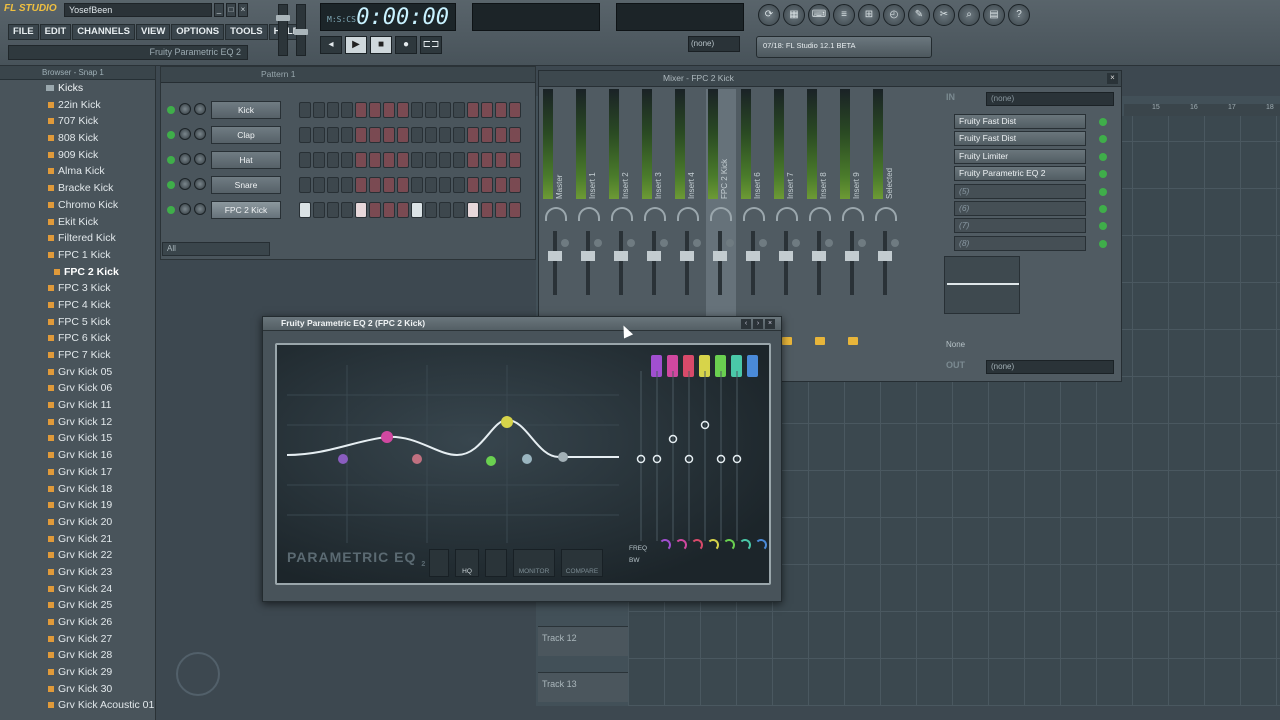 This screenshot has width=1280, height=720. What do you see at coordinates (1050, 367) in the screenshot?
I see `output-select: (none)` at bounding box center [1050, 367].